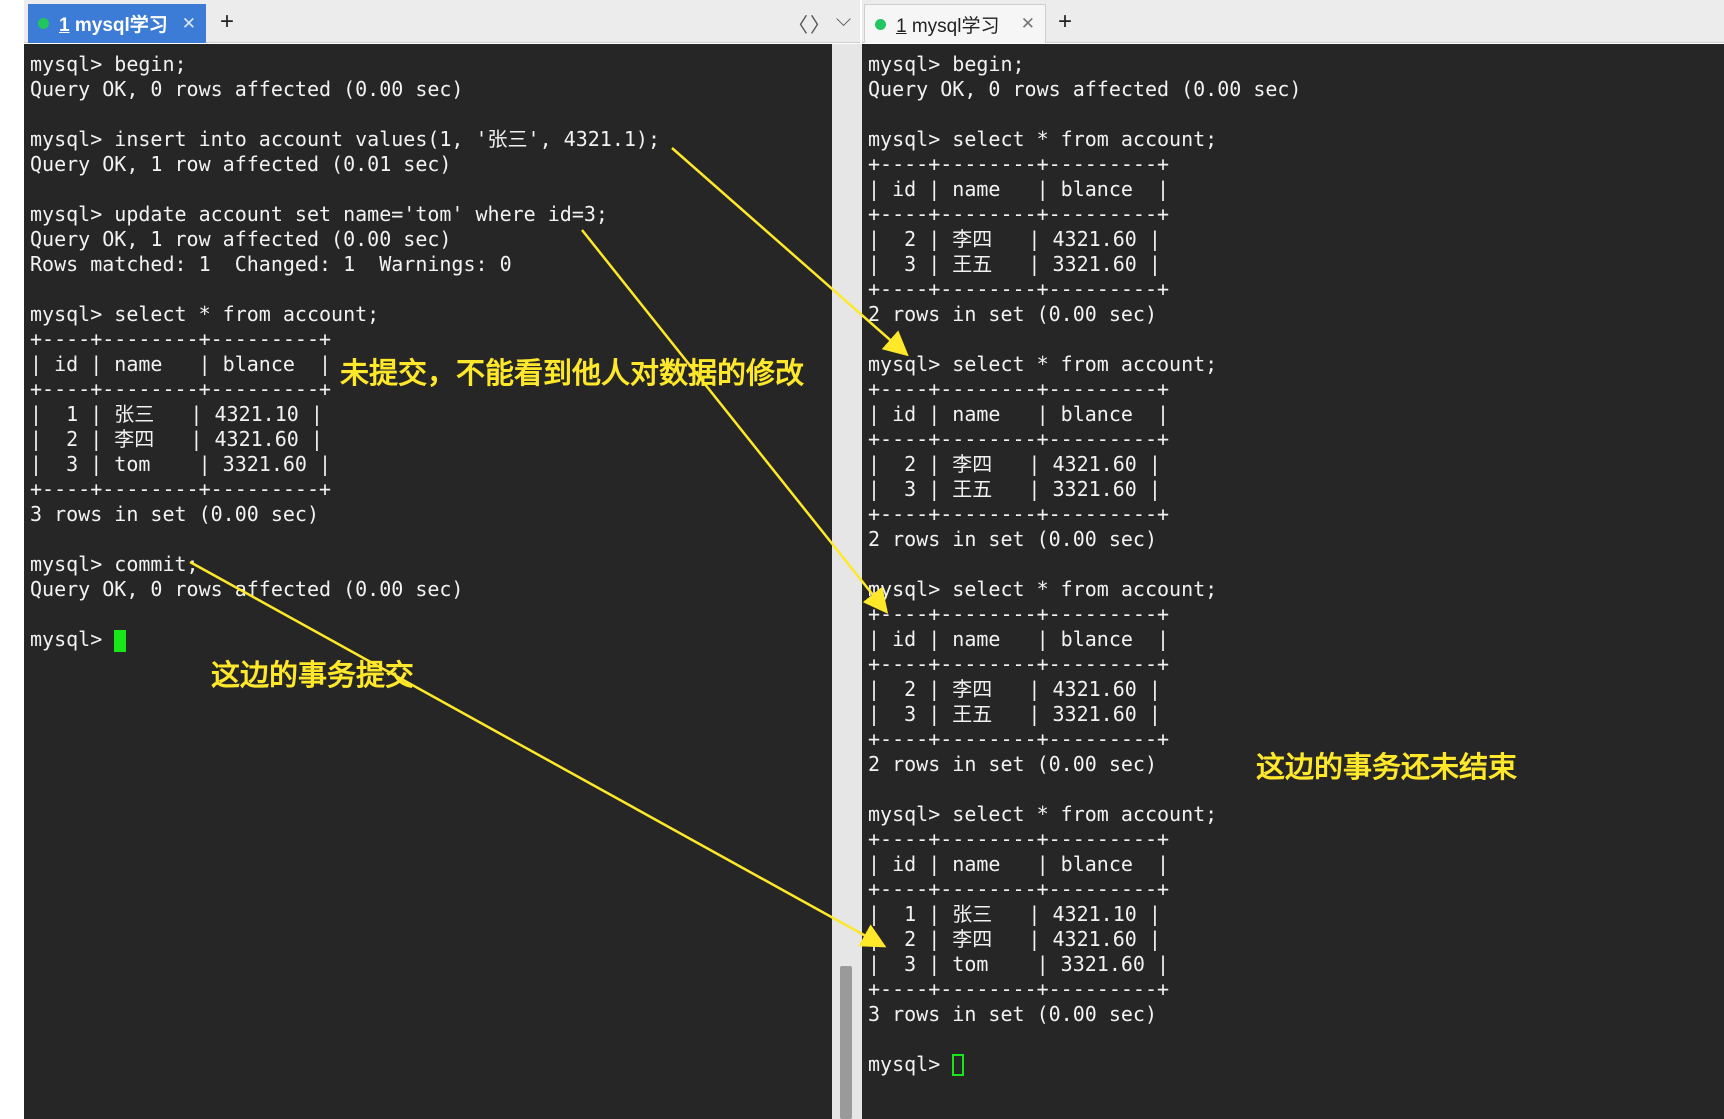 The height and width of the screenshot is (1119, 1724). Describe the element at coordinates (948, 26) in the screenshot. I see `right-tab-label: 1 mysql学习` at that location.